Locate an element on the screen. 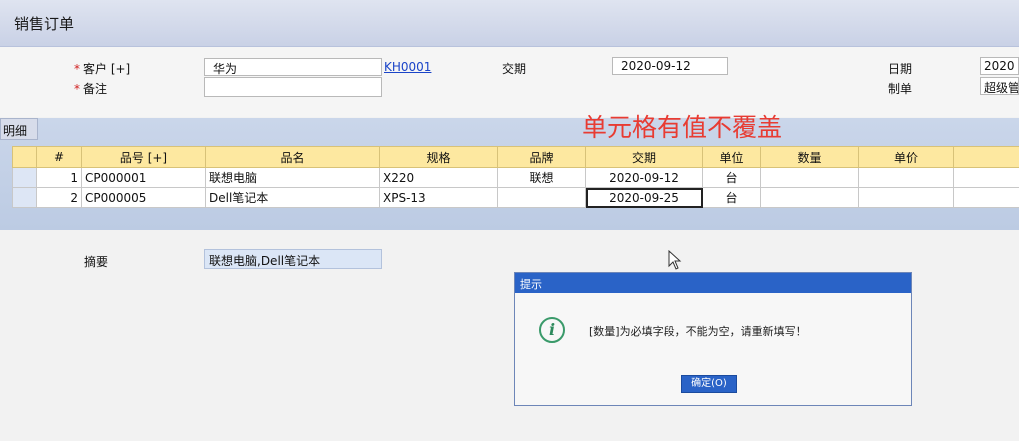  maker-label: 制单 is located at coordinates (900, 89).